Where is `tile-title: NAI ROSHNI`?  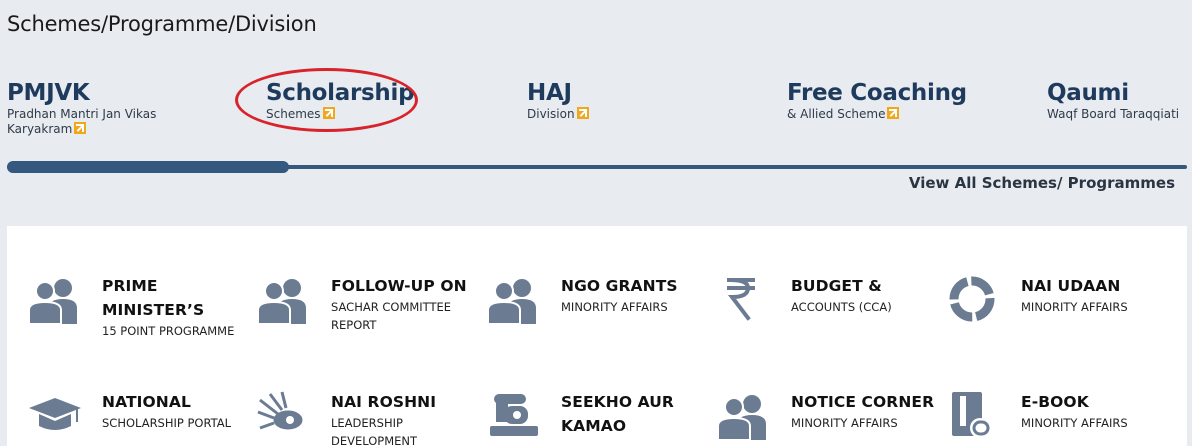
tile-title: NAI ROSHNI is located at coordinates (384, 402).